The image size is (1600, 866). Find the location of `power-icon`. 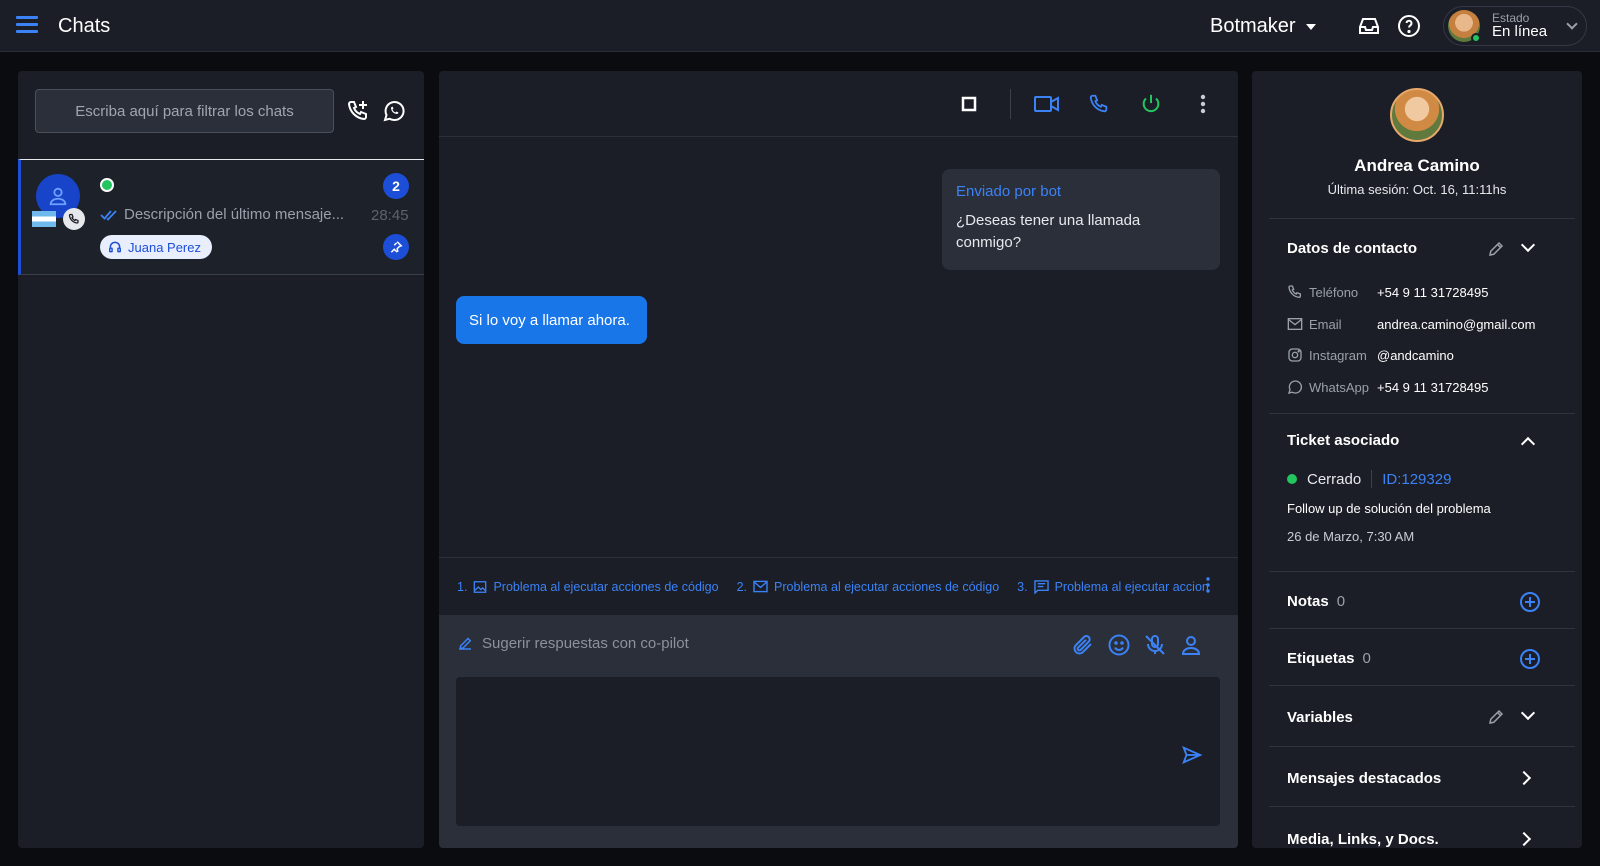

power-icon is located at coordinates (1151, 103).